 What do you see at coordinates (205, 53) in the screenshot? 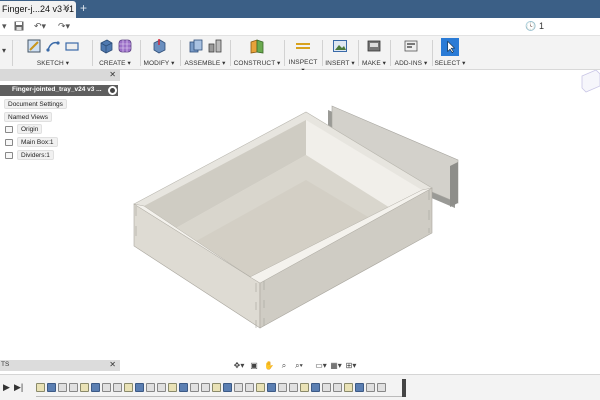
I see `assemble-group: ASSEMBLE ▾` at bounding box center [205, 53].